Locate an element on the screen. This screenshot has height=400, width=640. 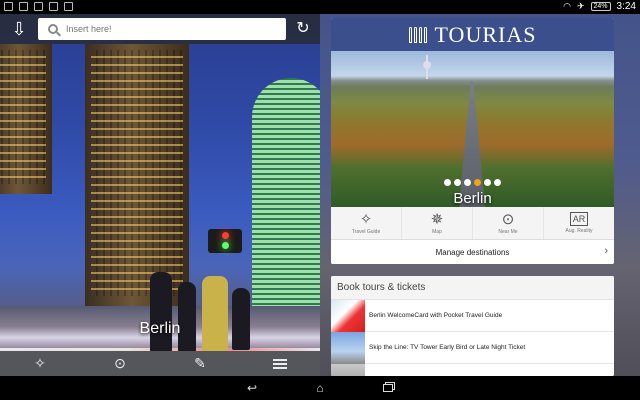
chevron-right-icon: › is located at coordinates (606, 251).